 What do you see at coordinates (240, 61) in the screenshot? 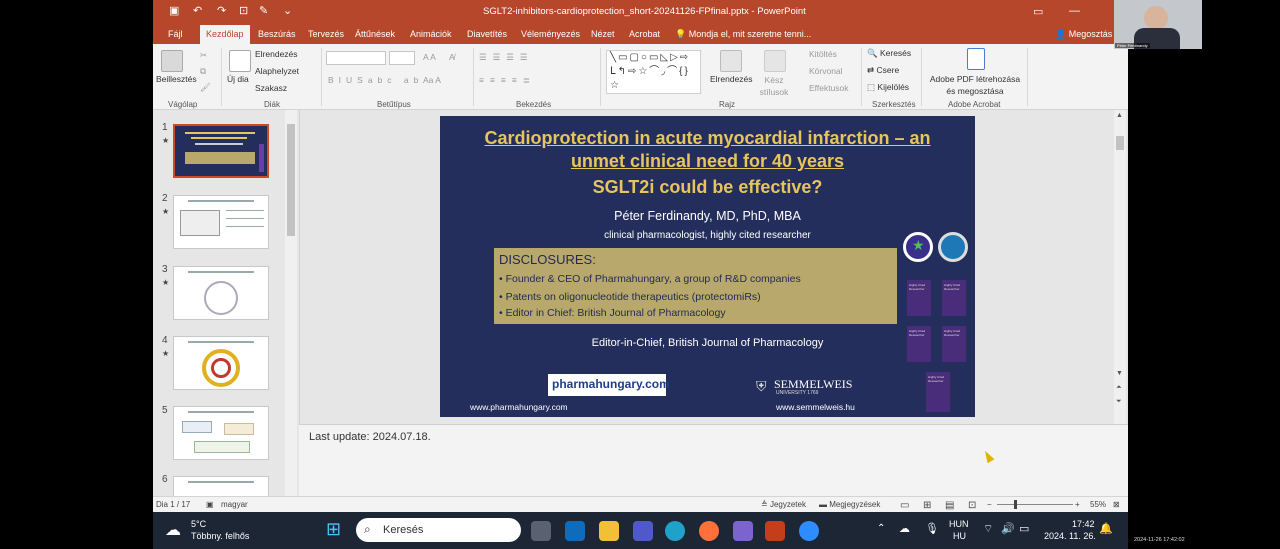
I see `new-slide-icon` at bounding box center [240, 61].